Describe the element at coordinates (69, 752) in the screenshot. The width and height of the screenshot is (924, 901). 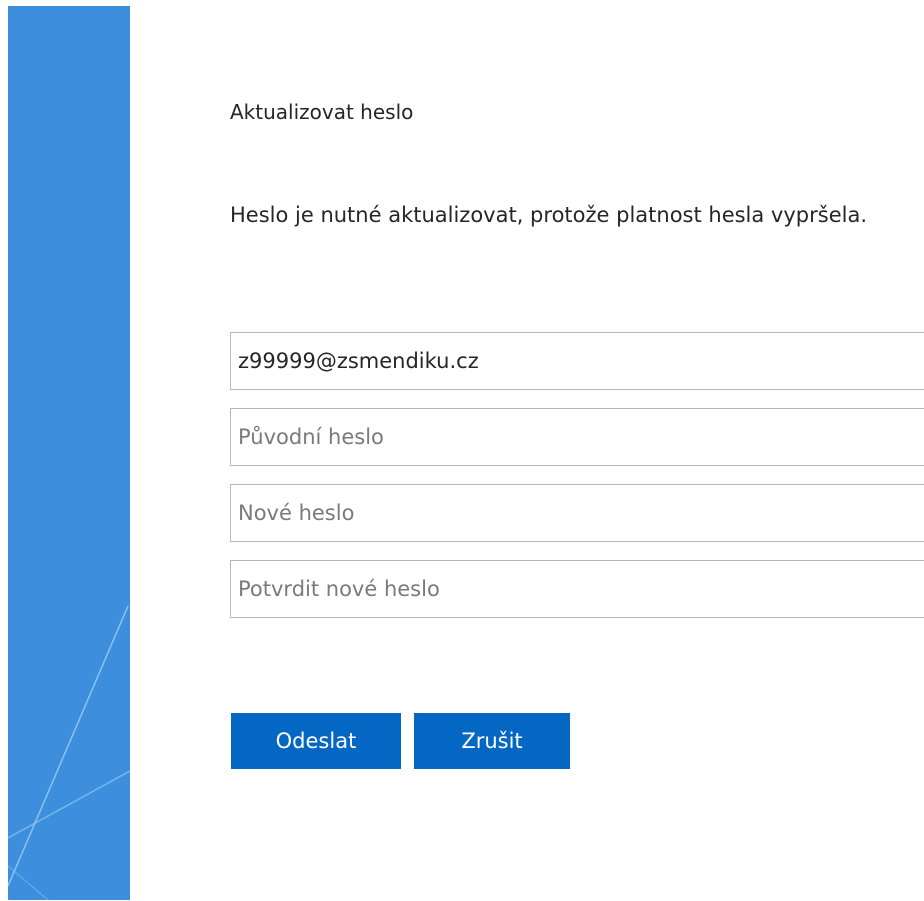
I see `decorative-lines-graphic` at that location.